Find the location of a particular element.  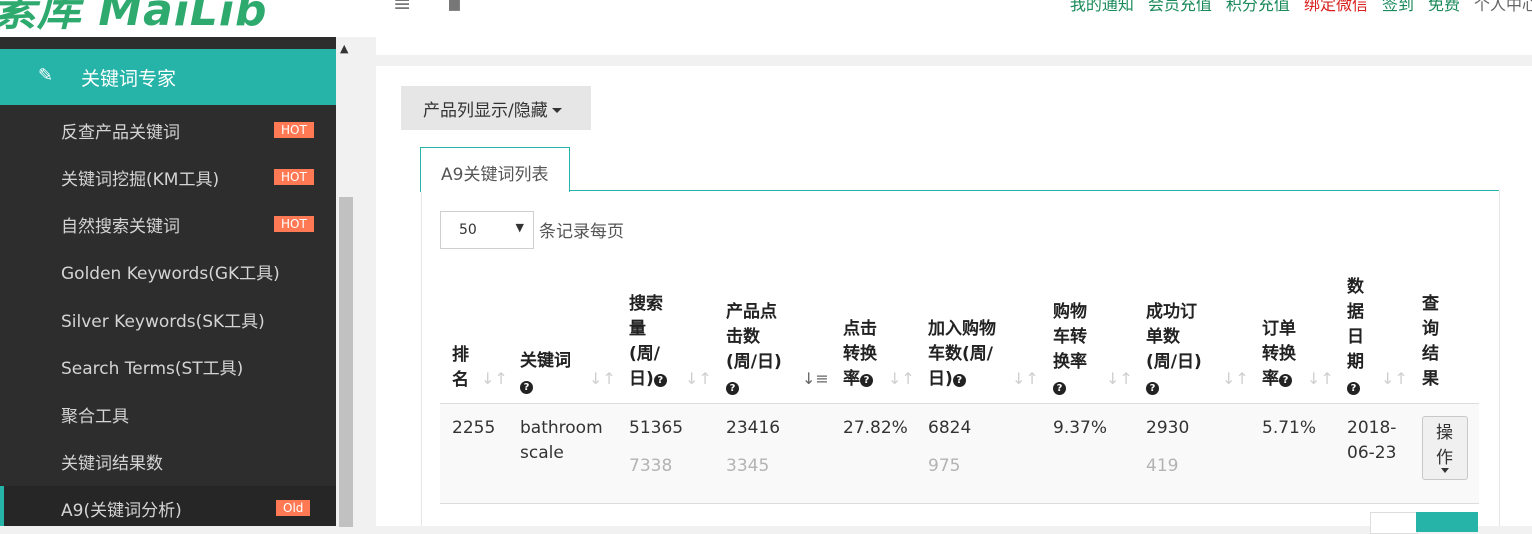

nav-bind-wechat: 绑定微信 is located at coordinates (1336, 7).